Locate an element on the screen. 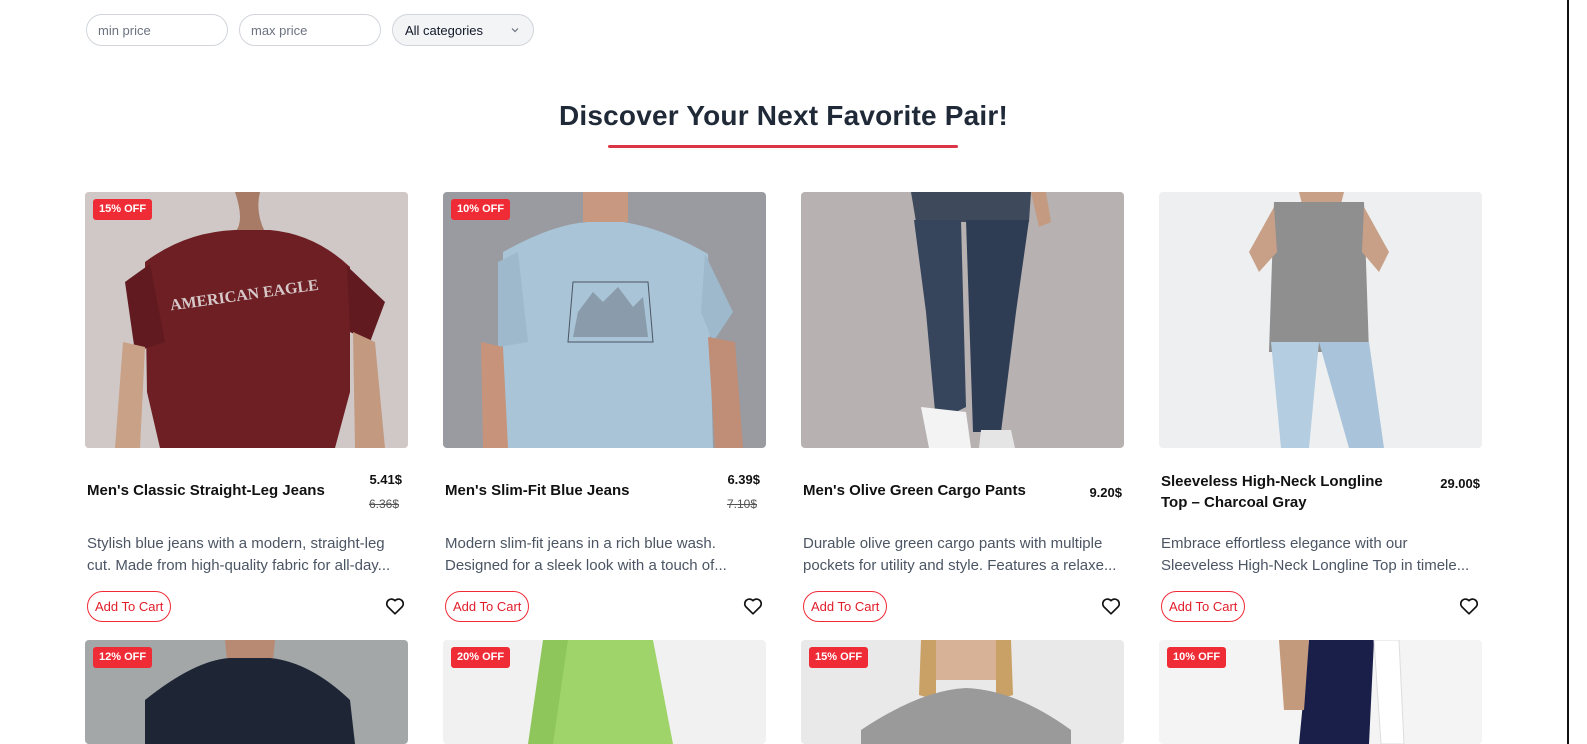 Image resolution: width=1587 pixels, height=744 pixels. chevron-down-icon is located at coordinates (515, 30).